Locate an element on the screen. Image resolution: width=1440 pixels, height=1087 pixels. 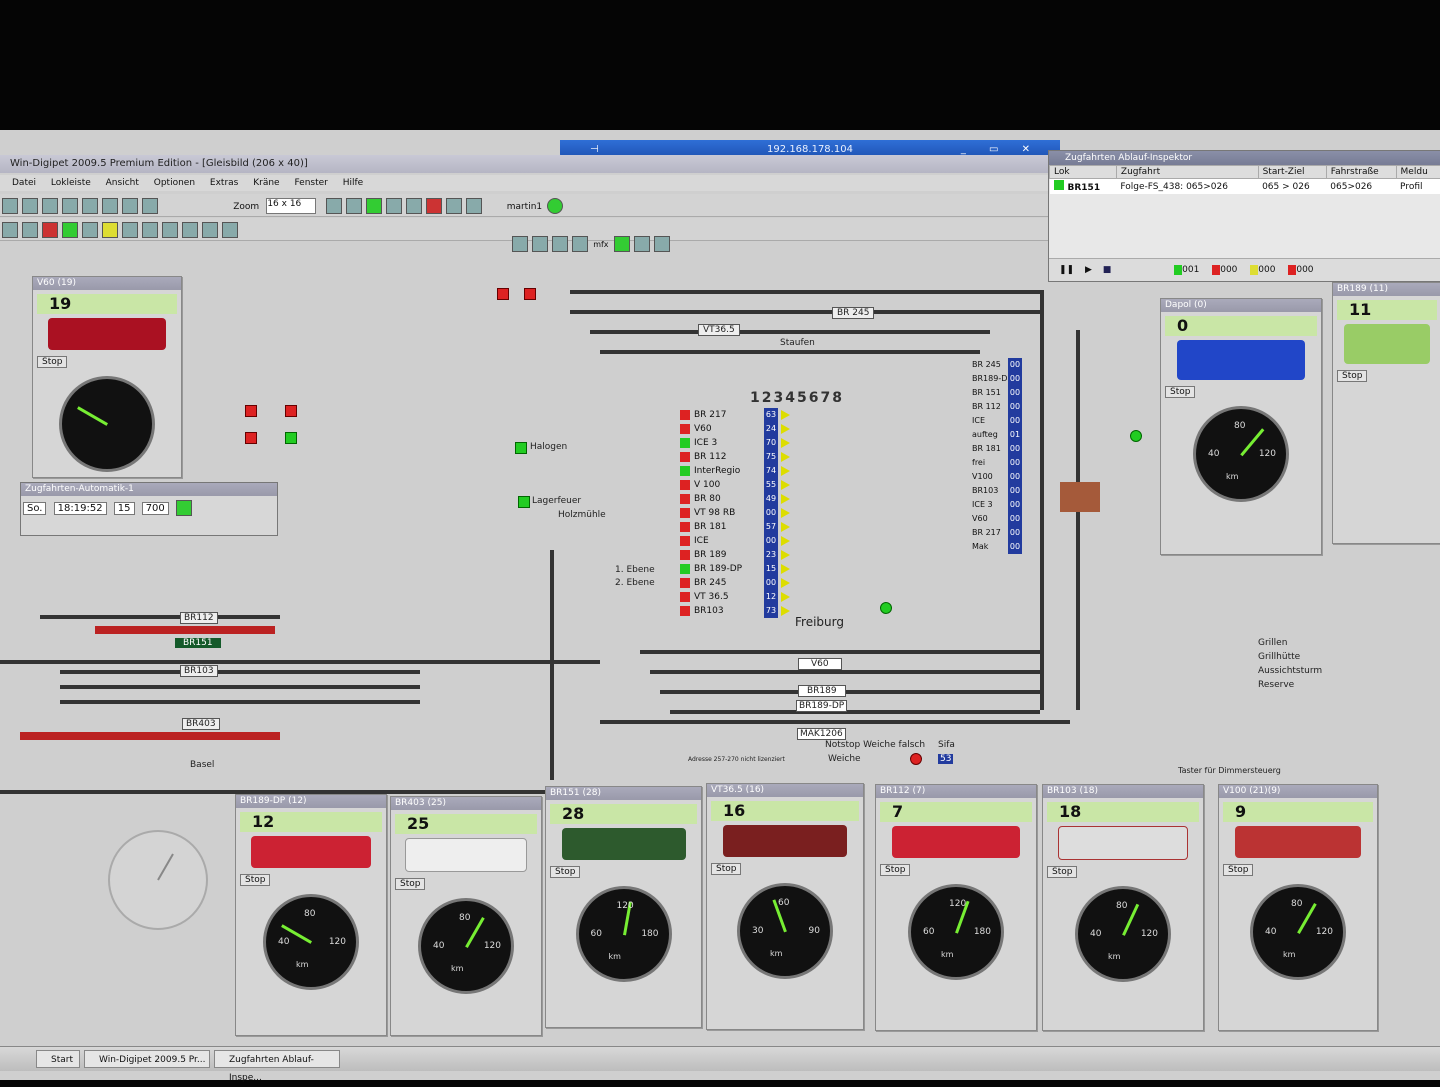
col-zugfahrt: Zugfahrt is located at coordinates (1187, 172).